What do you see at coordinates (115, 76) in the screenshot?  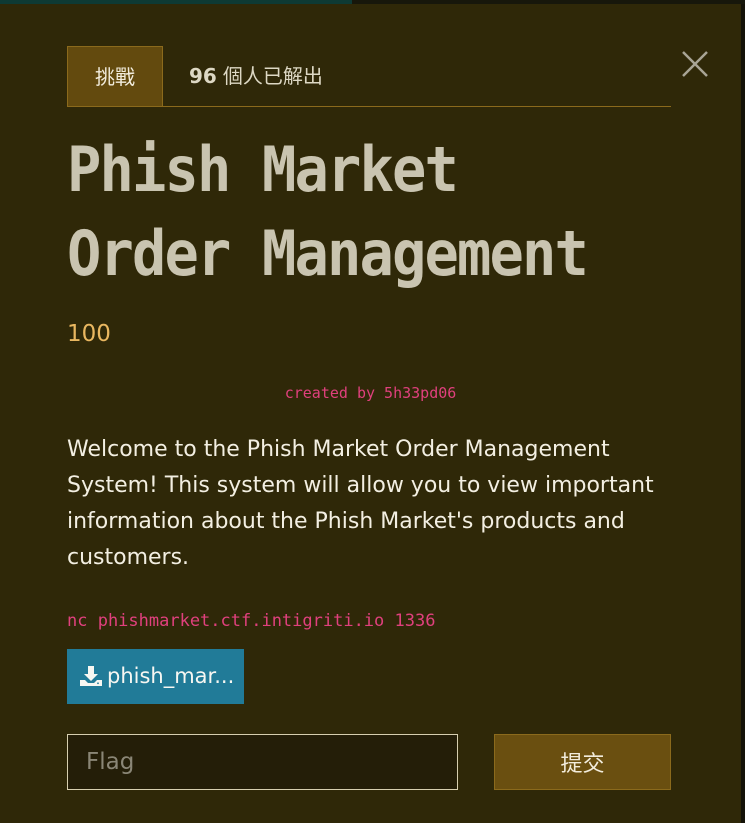 I see `tab-challenge: 挑戰` at bounding box center [115, 76].